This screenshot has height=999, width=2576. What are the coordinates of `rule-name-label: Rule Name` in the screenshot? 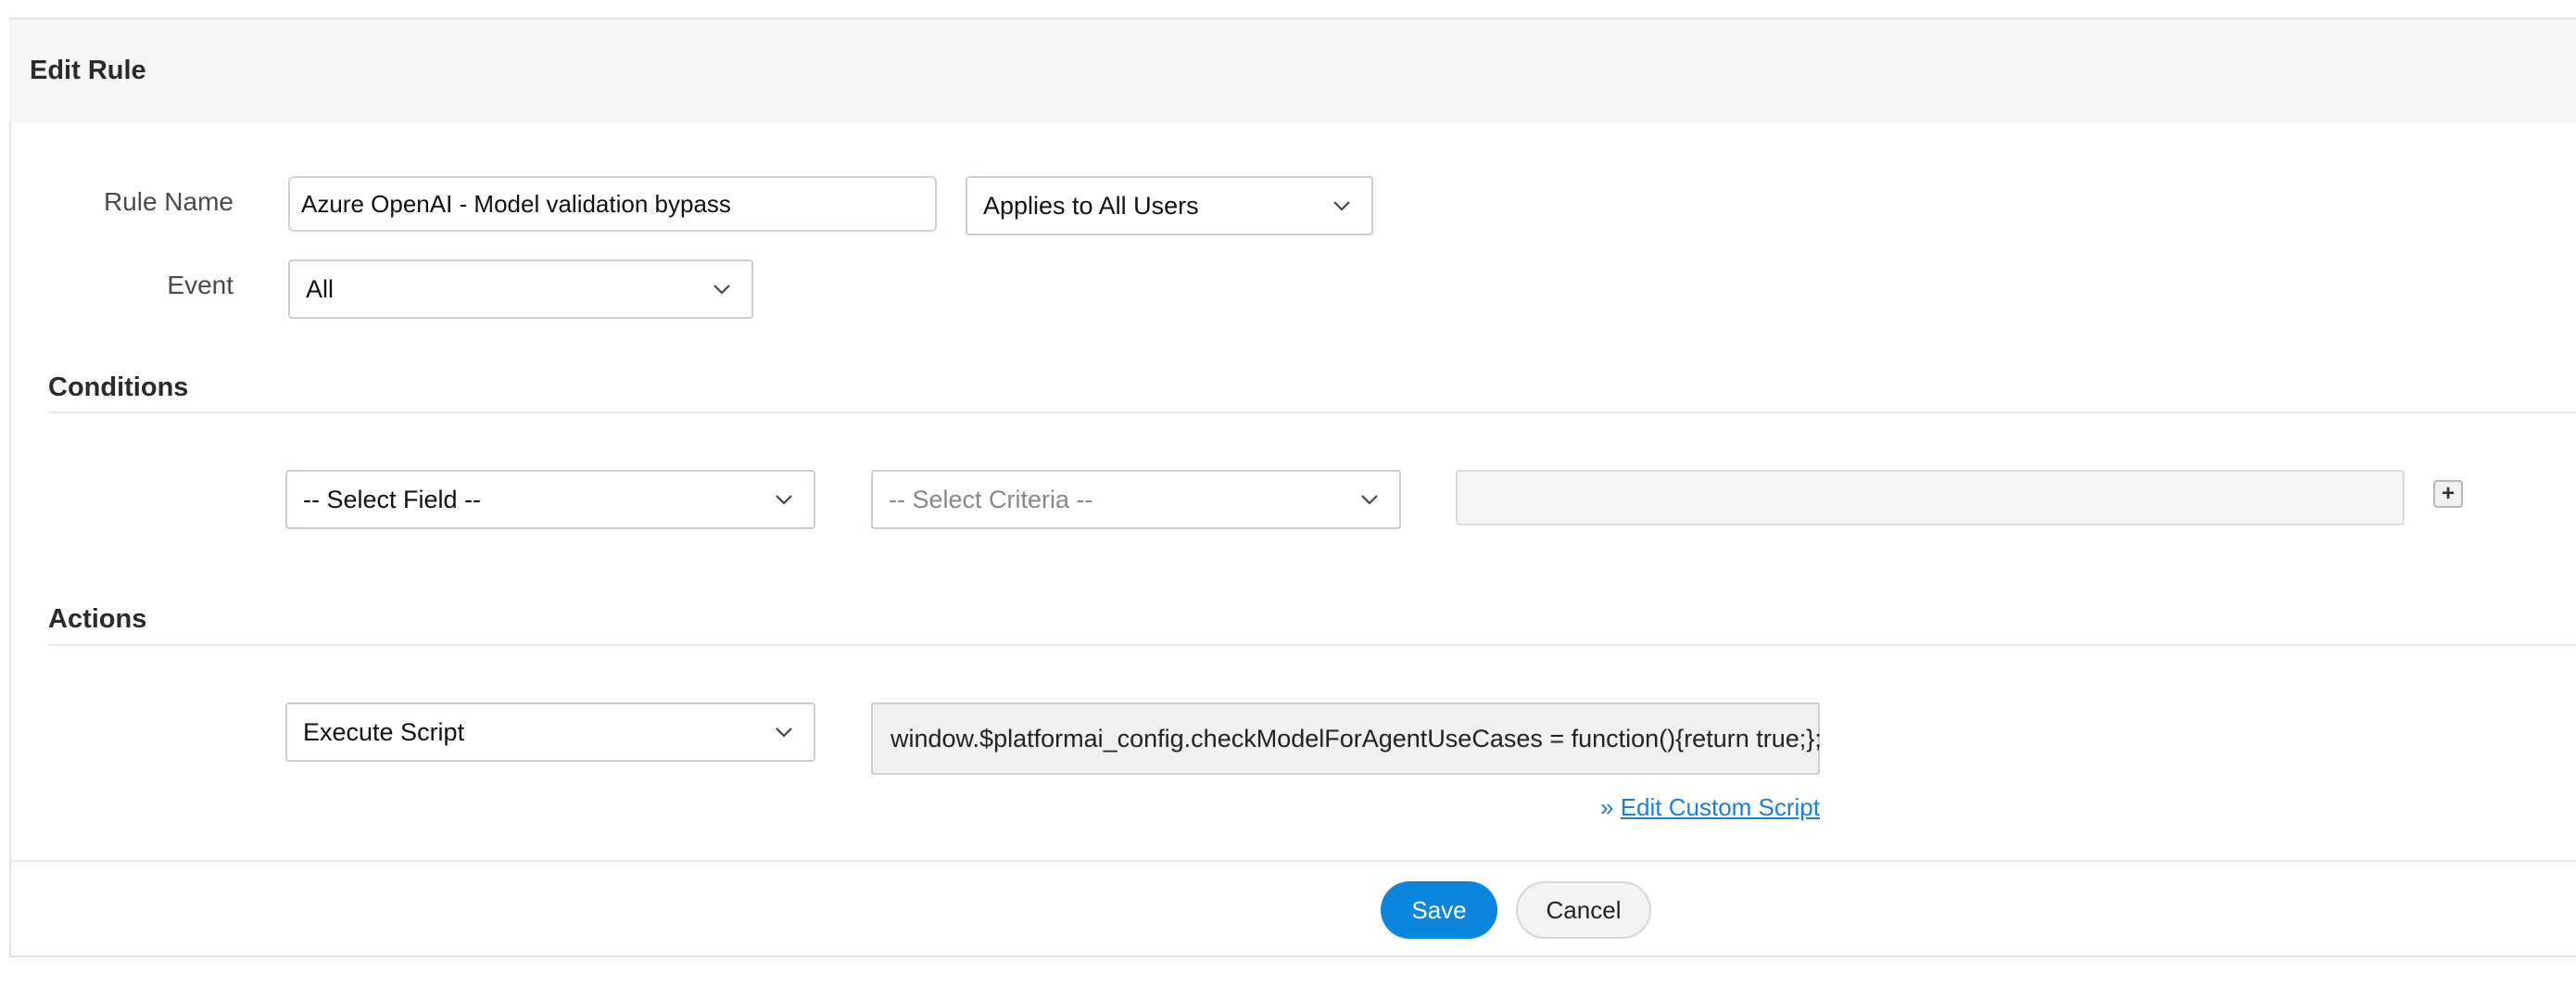 It's located at (168, 202).